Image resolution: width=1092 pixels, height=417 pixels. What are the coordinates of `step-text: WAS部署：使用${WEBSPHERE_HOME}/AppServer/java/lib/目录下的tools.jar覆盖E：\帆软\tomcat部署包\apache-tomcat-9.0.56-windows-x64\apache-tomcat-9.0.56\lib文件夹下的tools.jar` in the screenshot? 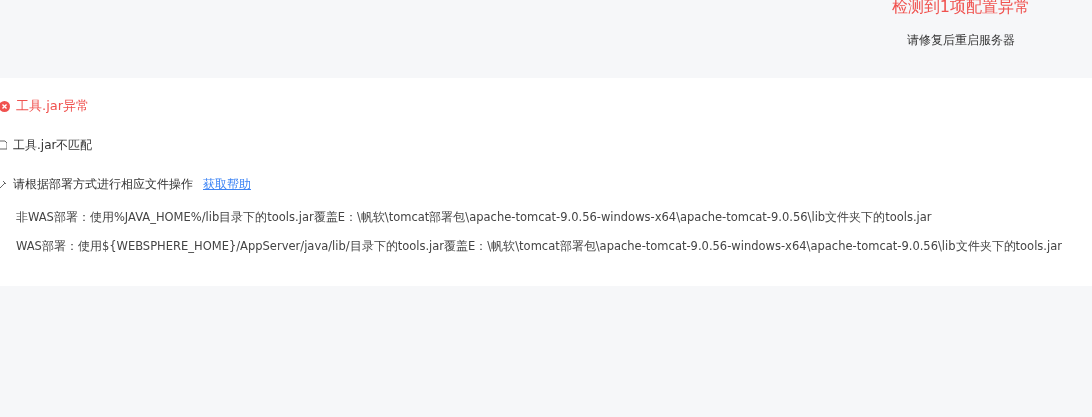 It's located at (539, 246).